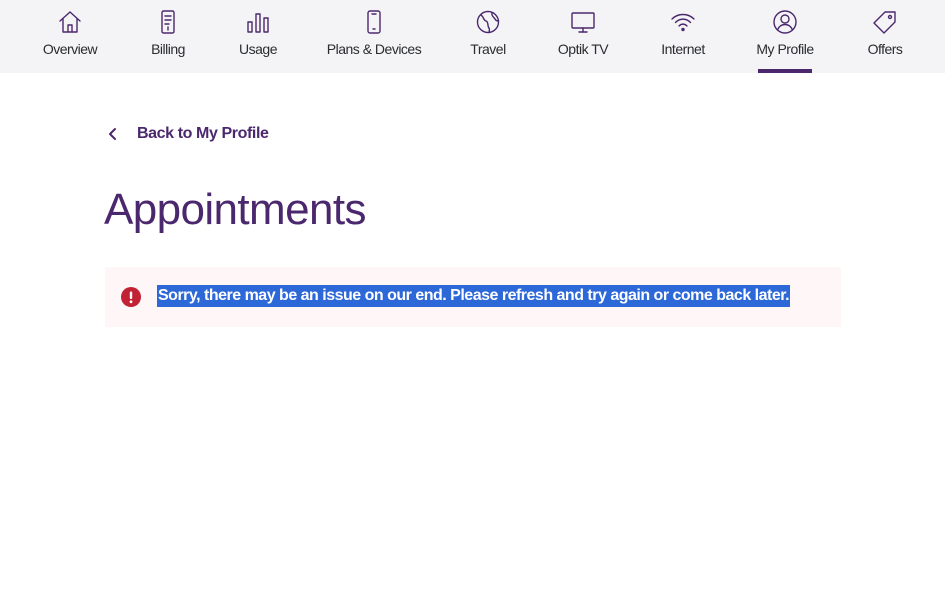 This screenshot has height=612, width=945. Describe the element at coordinates (583, 22) in the screenshot. I see `tv-icon` at that location.